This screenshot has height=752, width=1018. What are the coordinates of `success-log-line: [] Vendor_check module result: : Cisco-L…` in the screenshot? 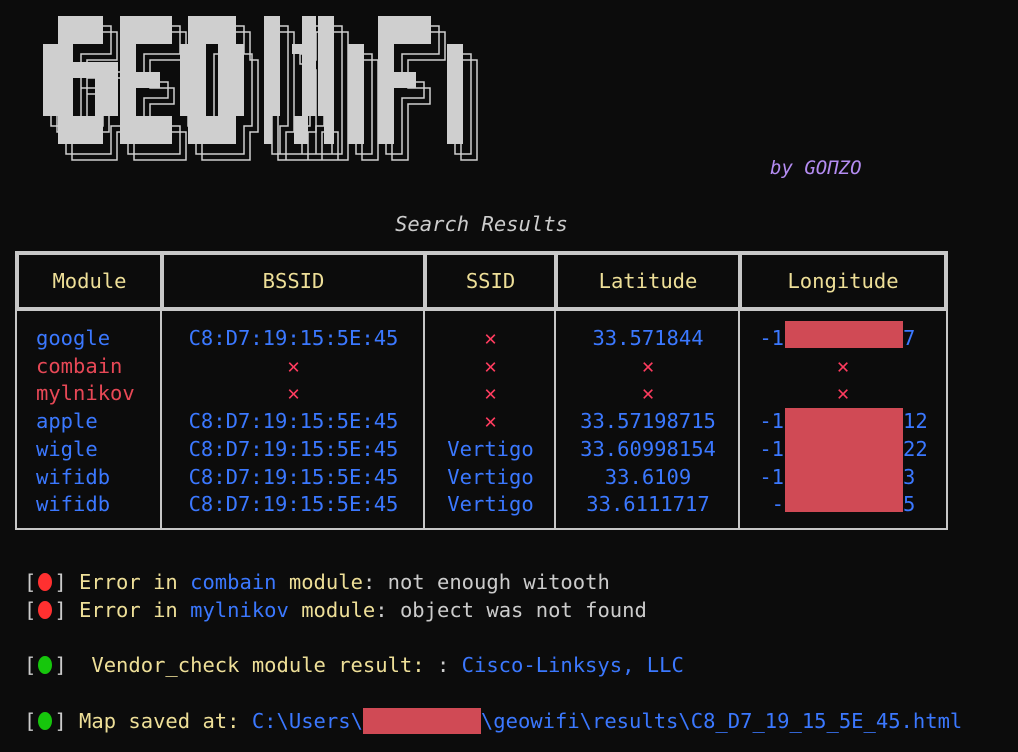 It's located at (354, 665).